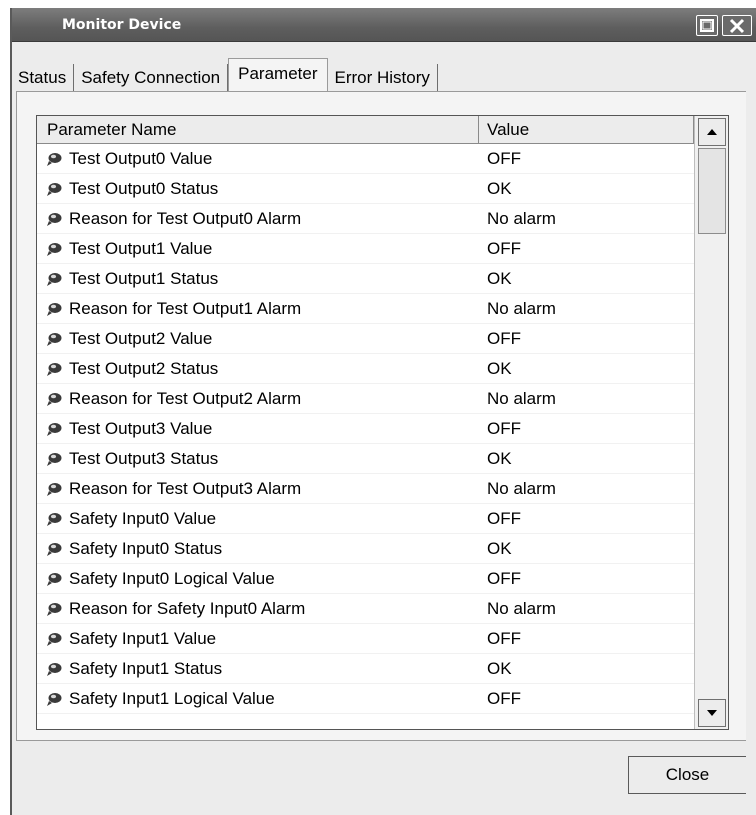 Image resolution: width=756 pixels, height=815 pixels. I want to click on scroll-up-button, so click(712, 132).